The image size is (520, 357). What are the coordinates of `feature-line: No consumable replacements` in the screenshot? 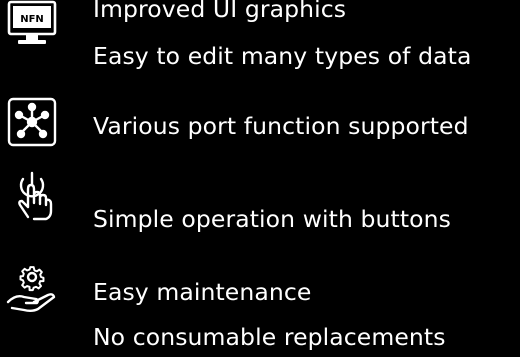 It's located at (269, 337).